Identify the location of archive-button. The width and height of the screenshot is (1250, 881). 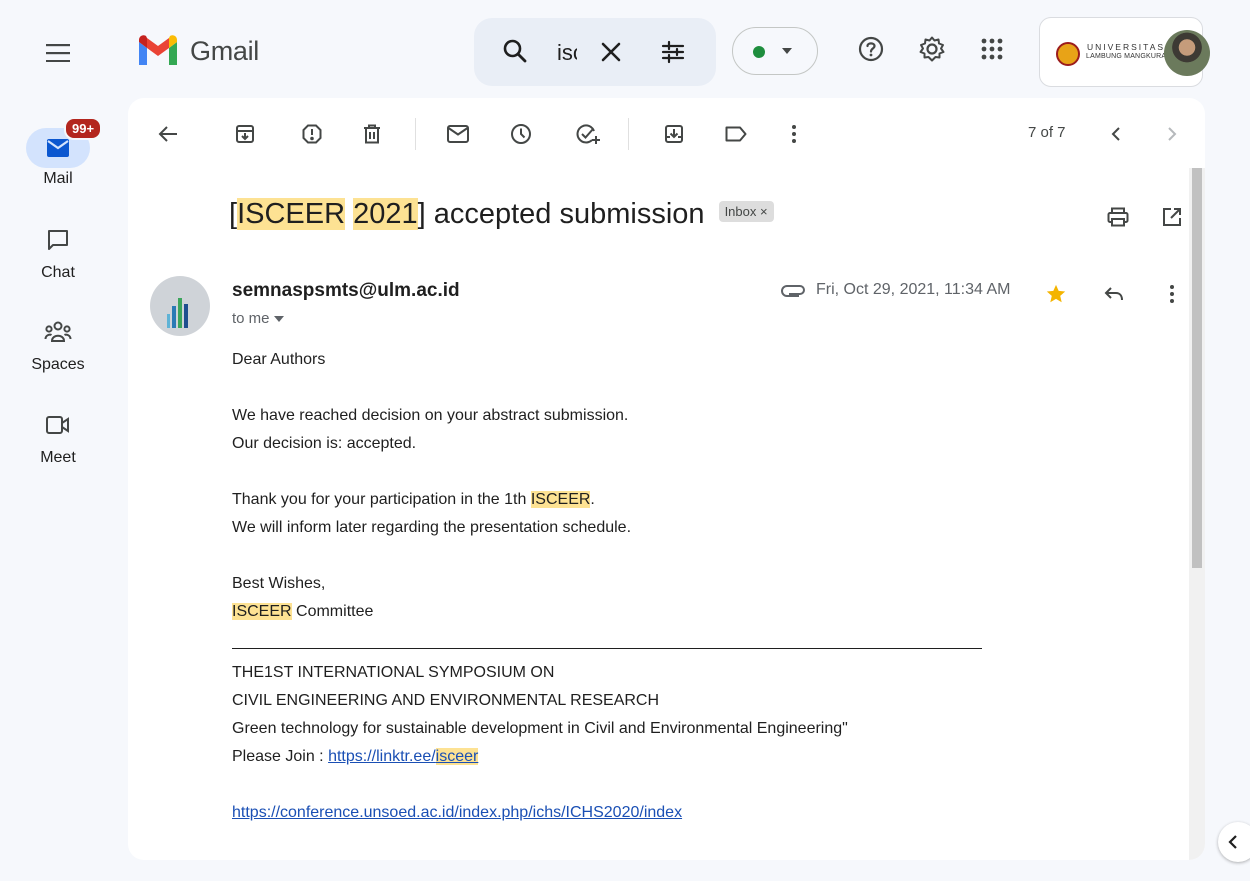
(245, 134).